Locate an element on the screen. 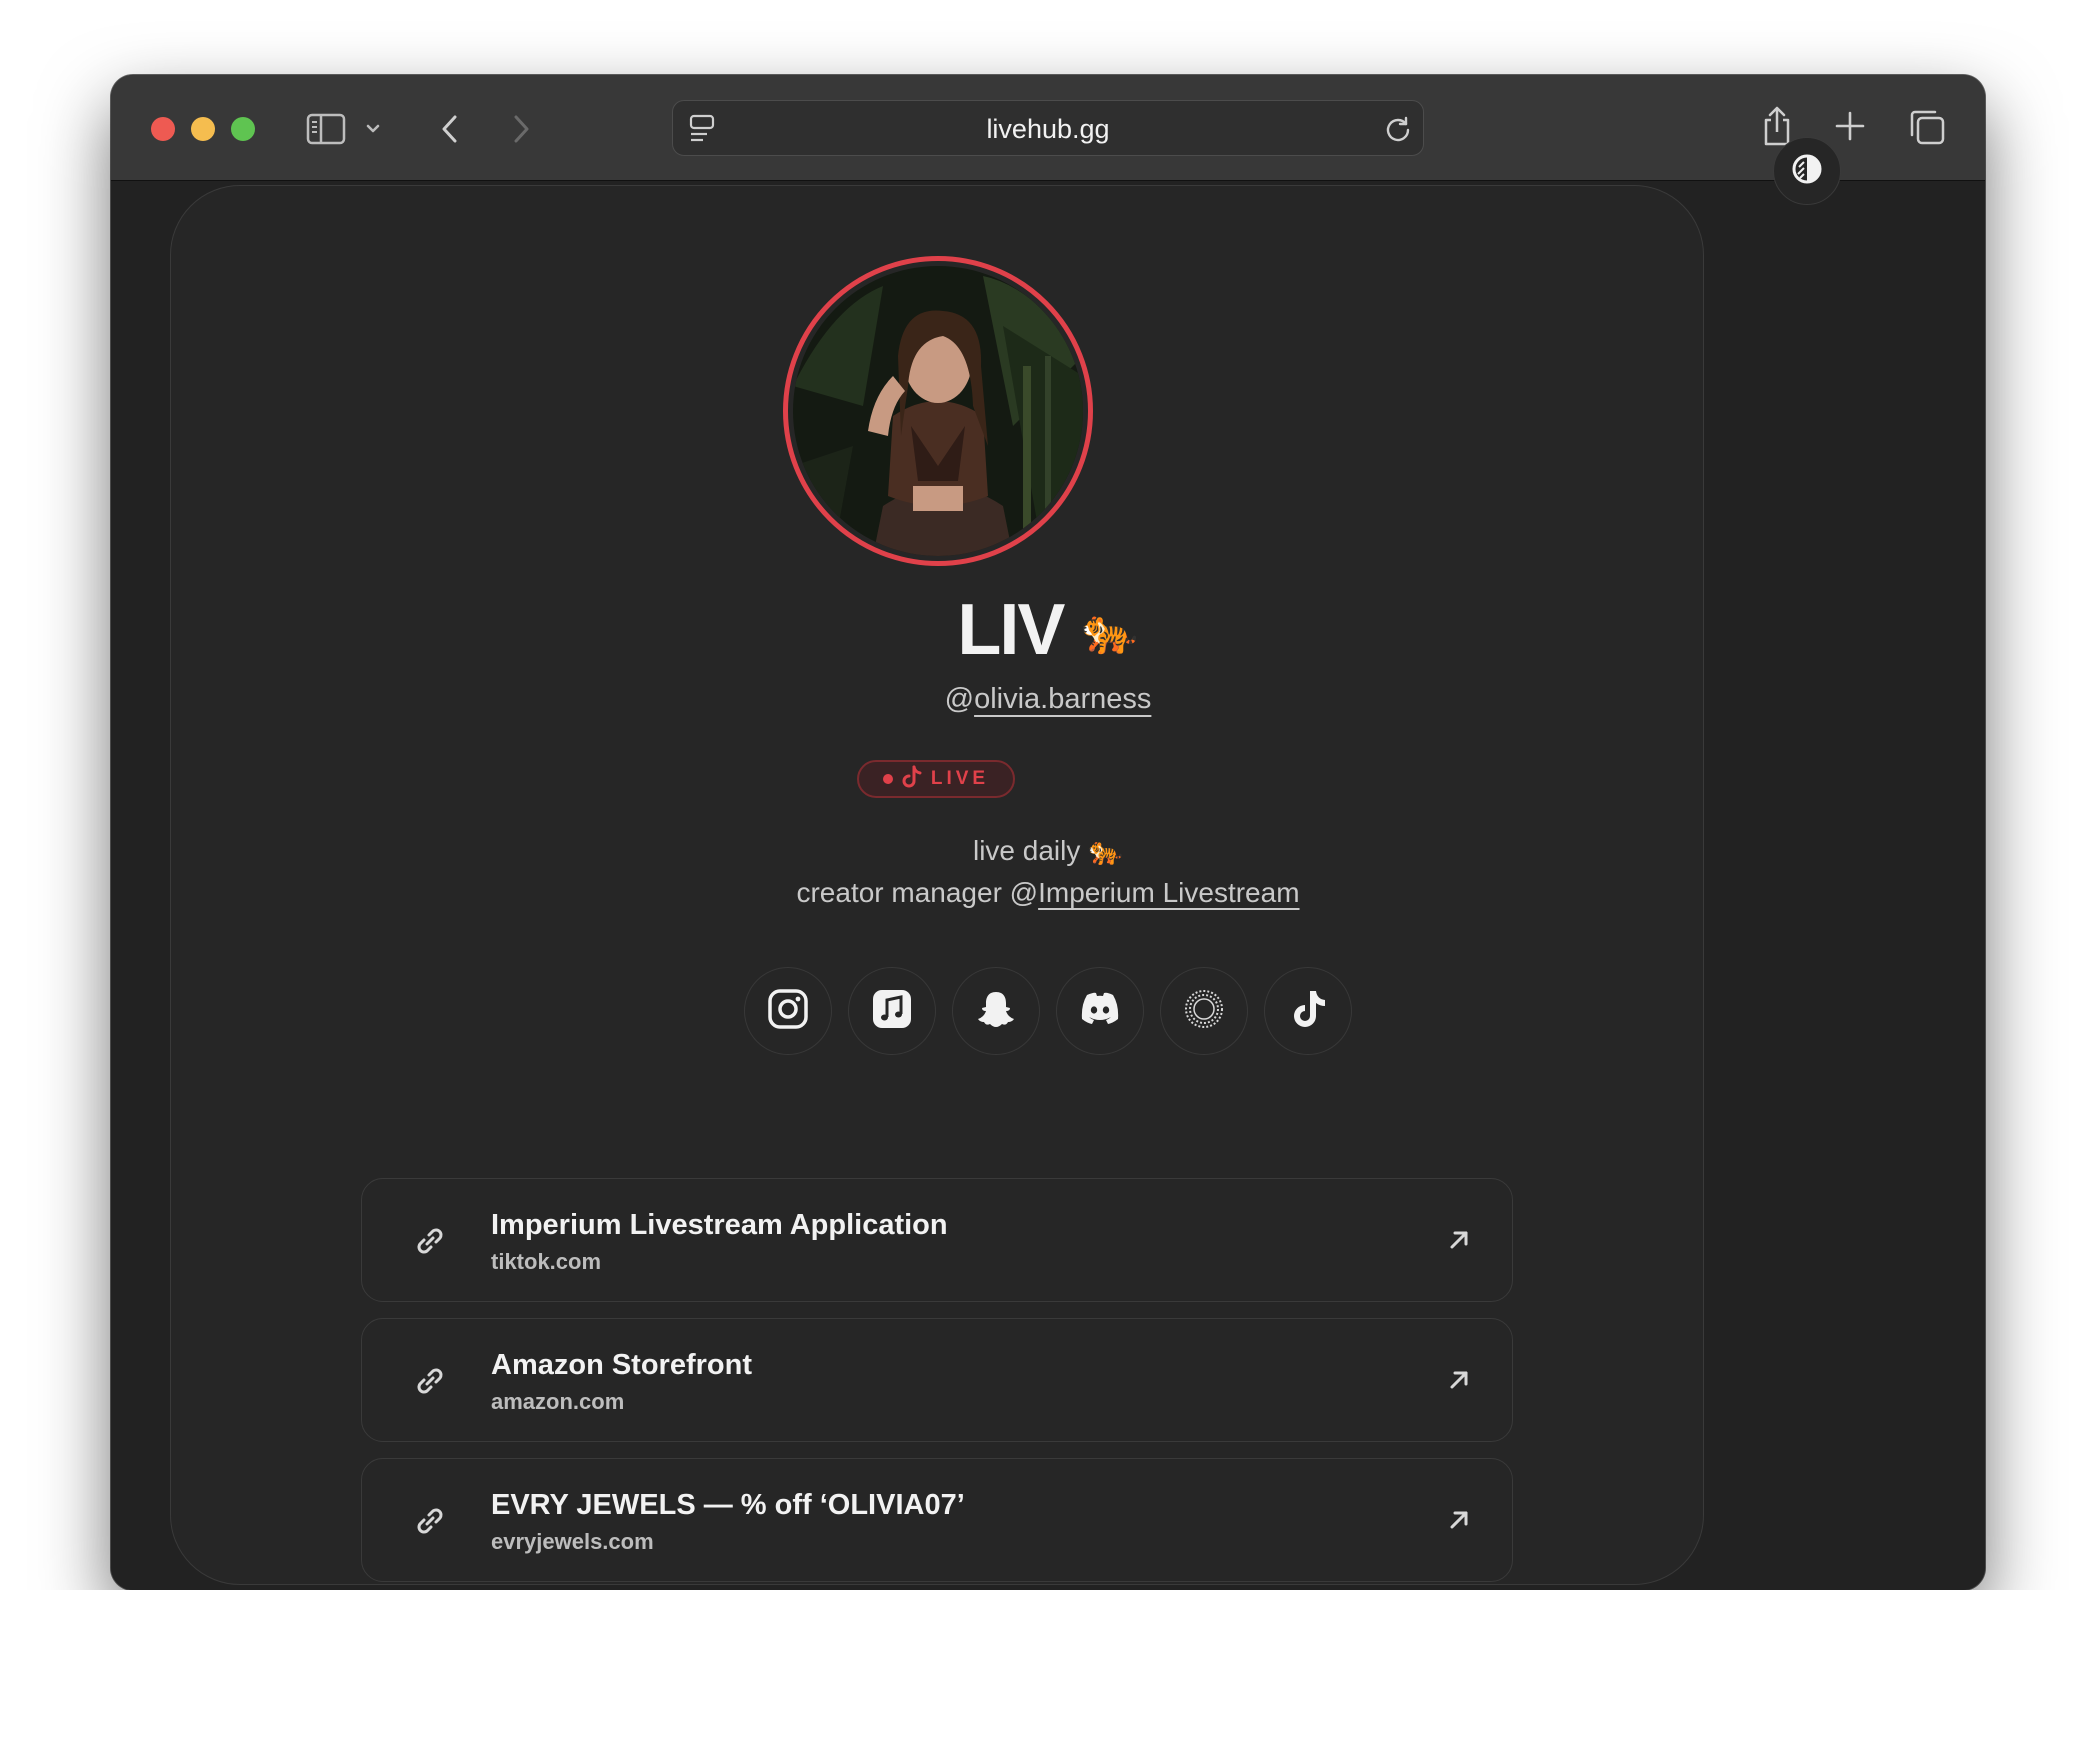  tab-overview-icon is located at coordinates (1927, 127).